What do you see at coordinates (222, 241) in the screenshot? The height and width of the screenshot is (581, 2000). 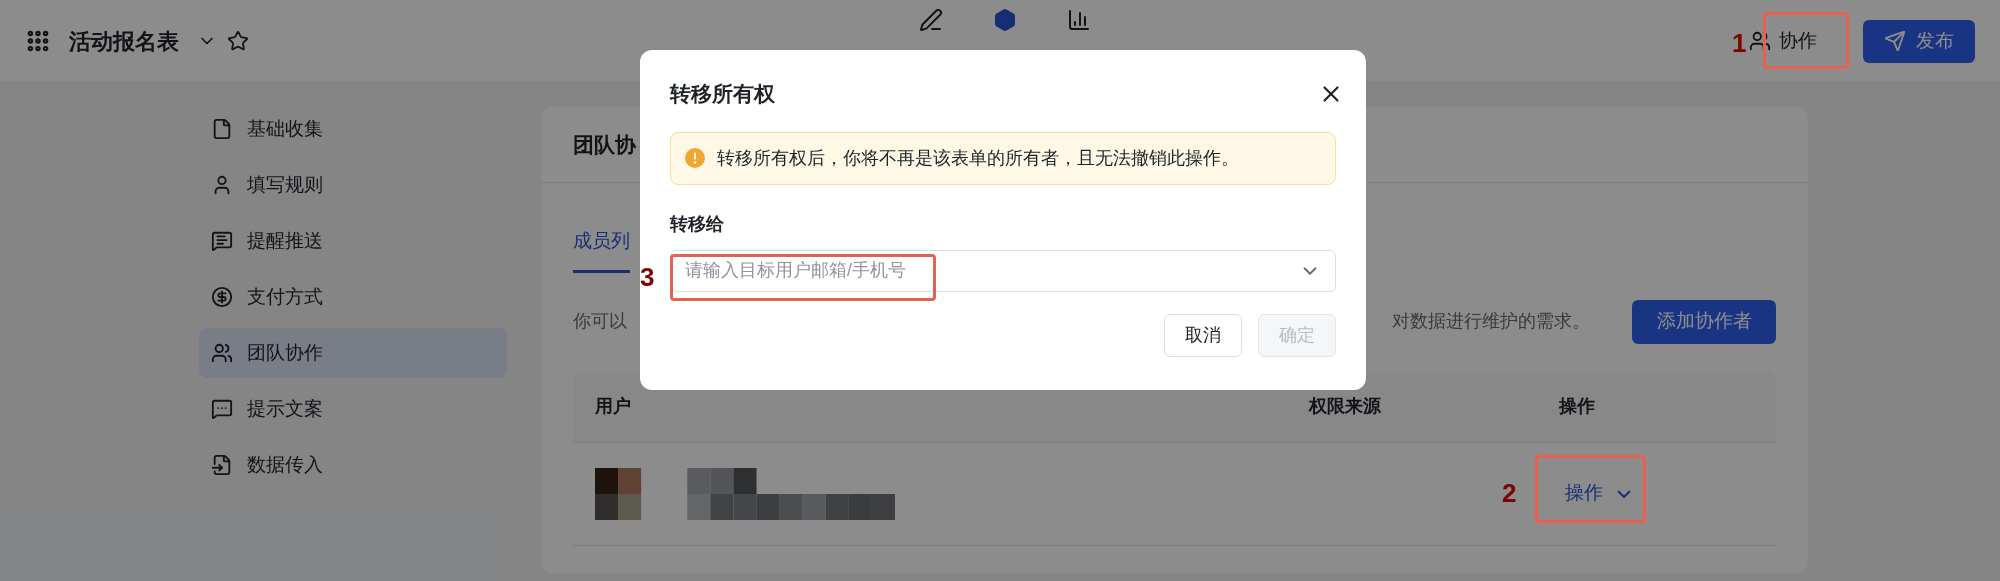 I see `message-icon` at bounding box center [222, 241].